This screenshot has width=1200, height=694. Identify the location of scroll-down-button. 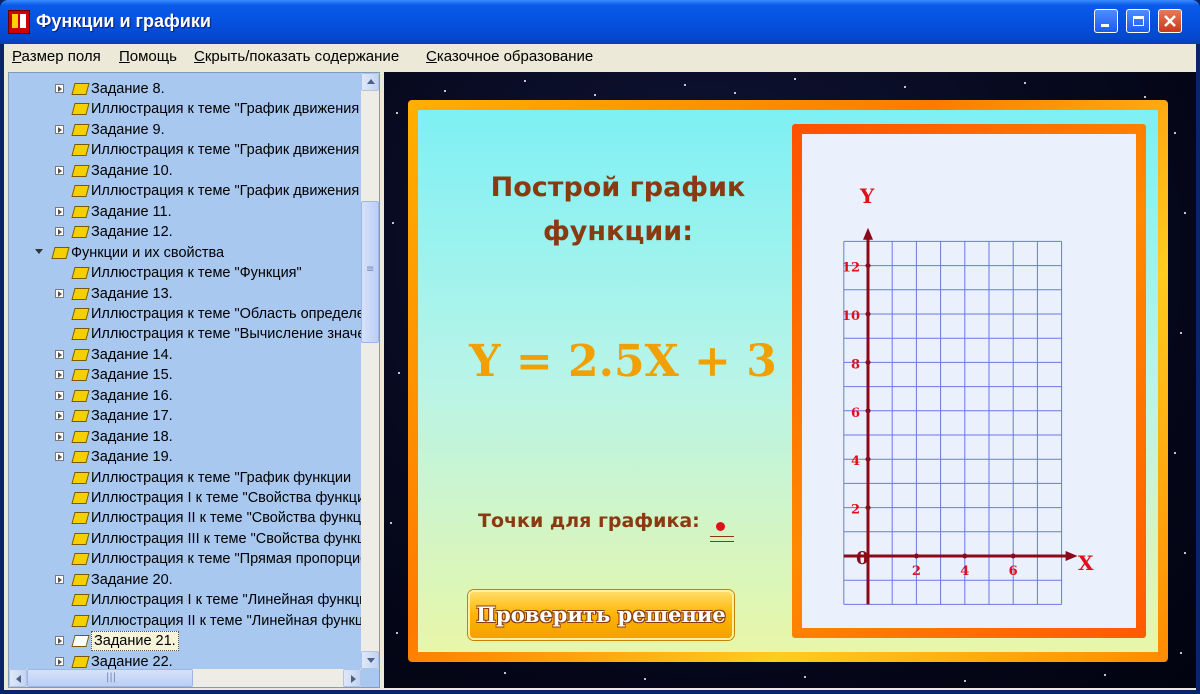
(370, 660).